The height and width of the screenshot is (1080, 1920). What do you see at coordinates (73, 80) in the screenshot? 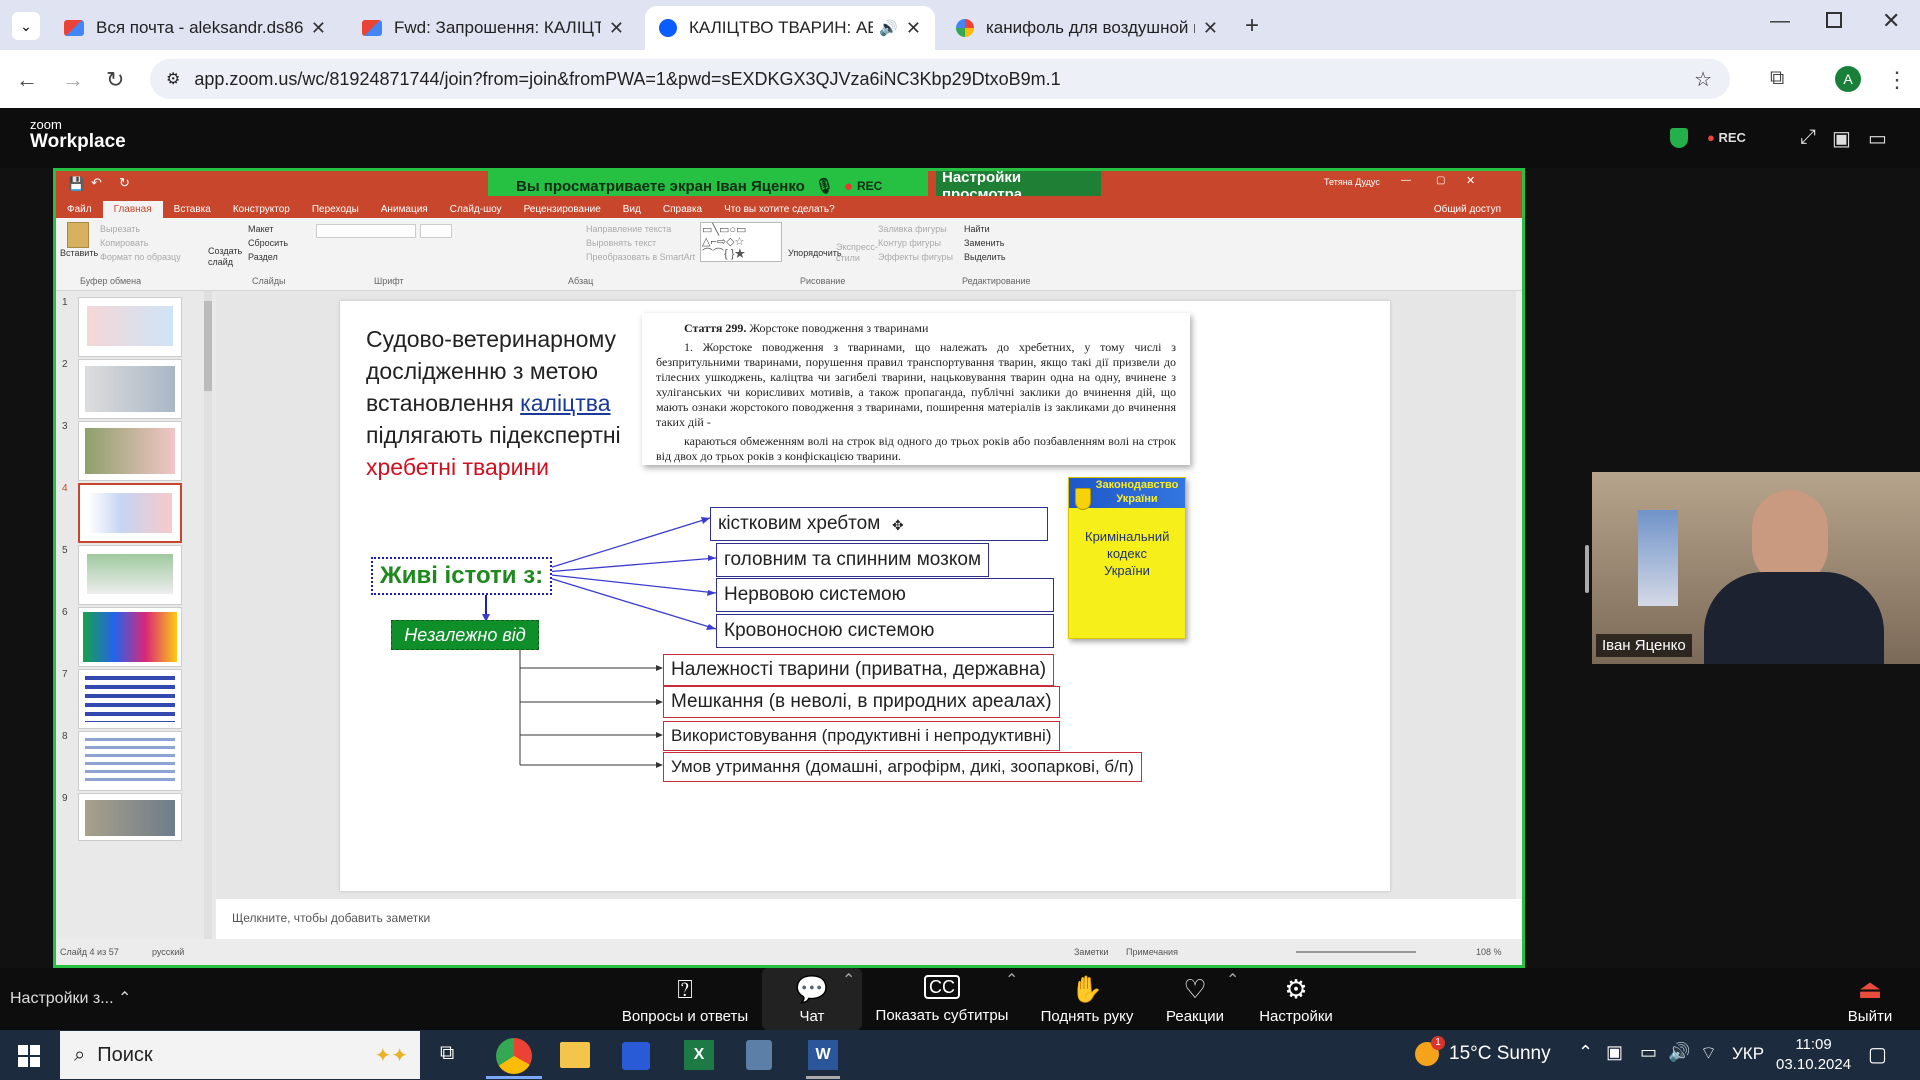
I see `forward-icon: →` at bounding box center [73, 80].